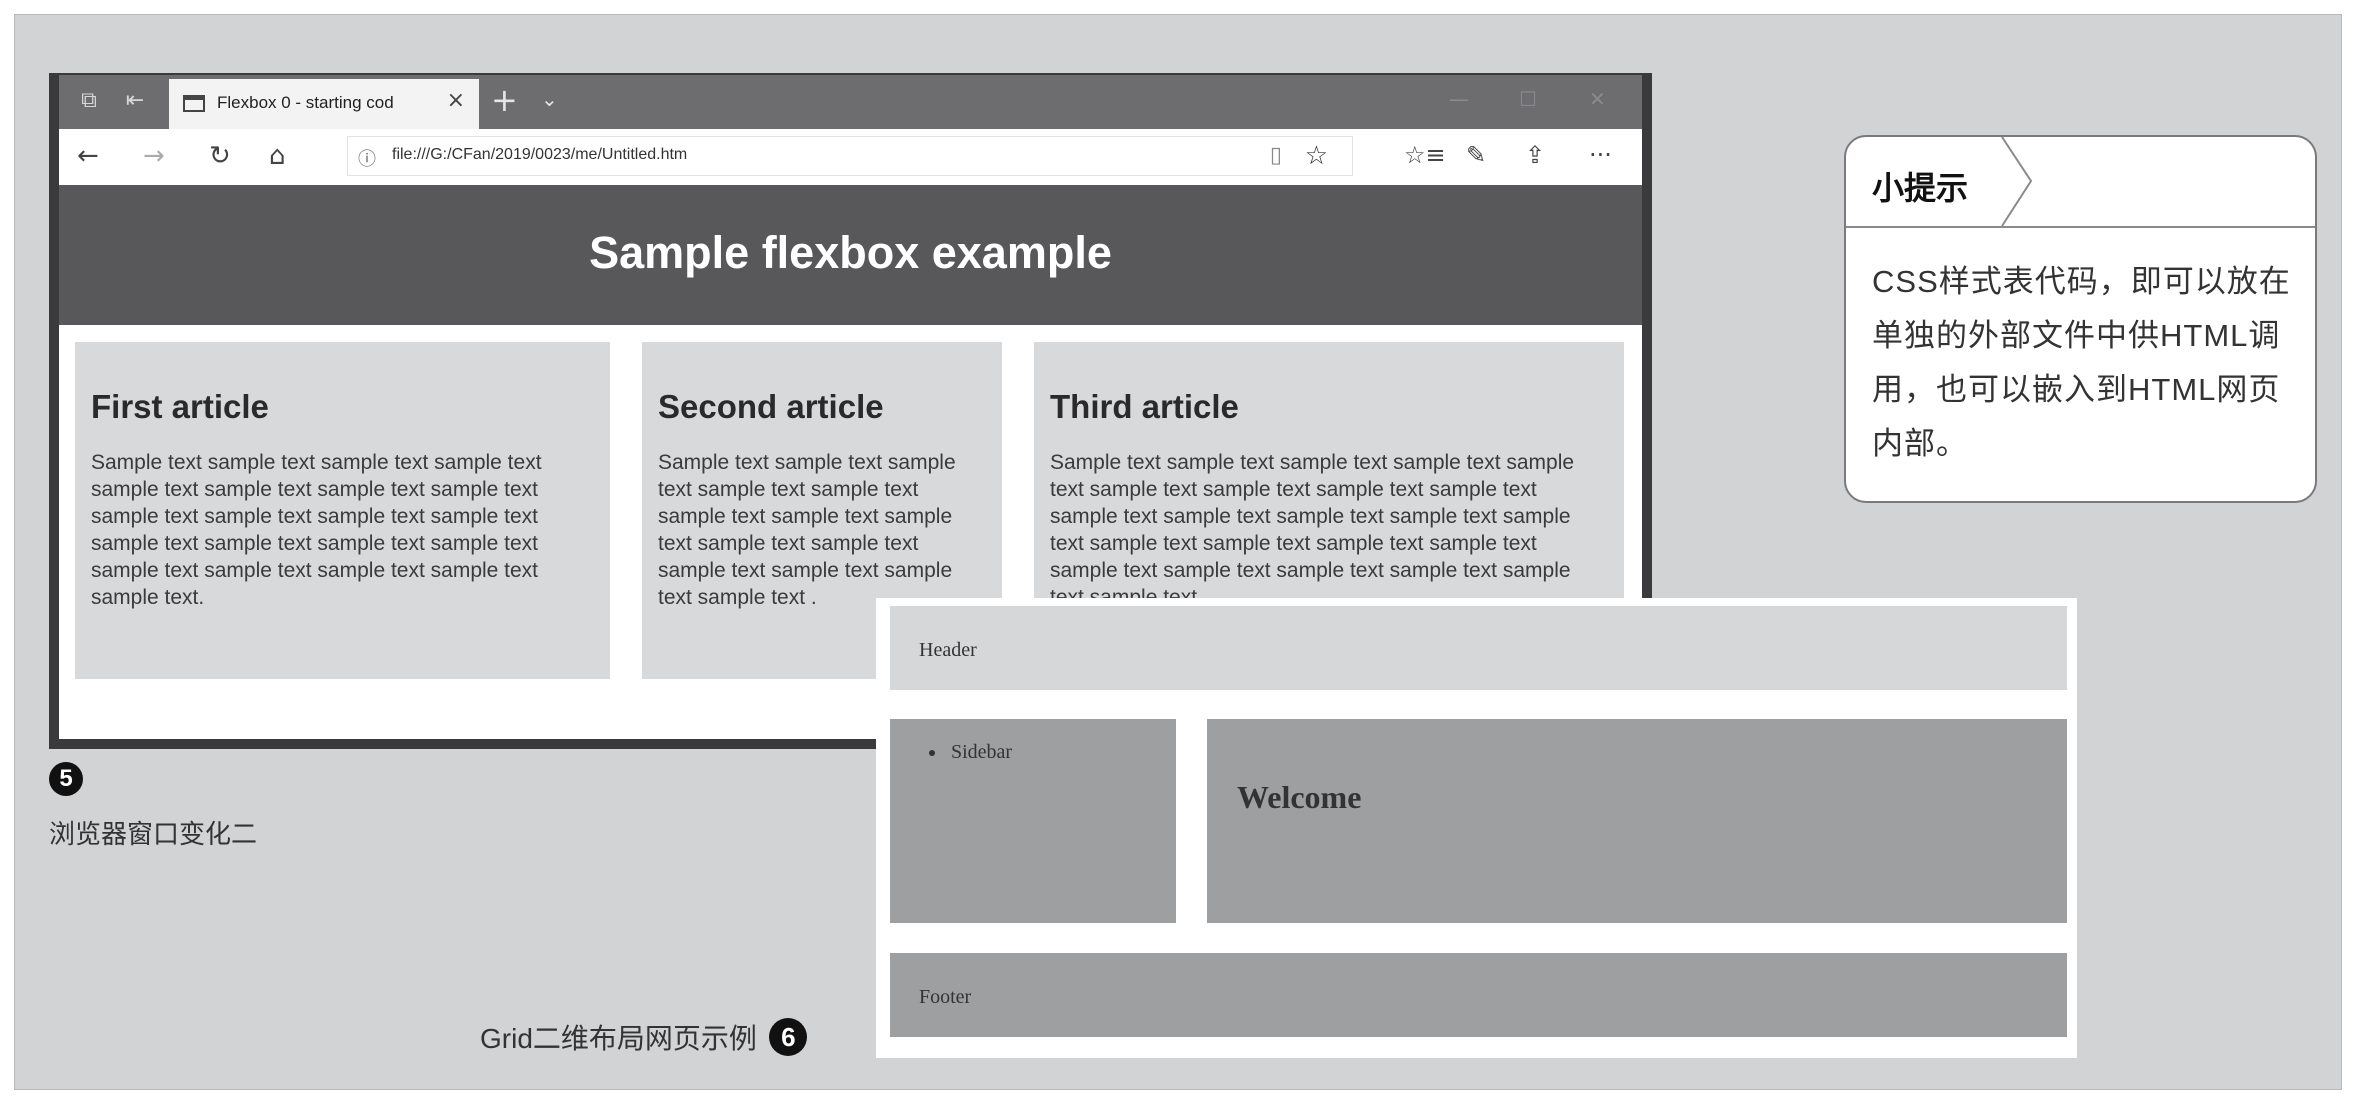 Image resolution: width=2354 pixels, height=1101 pixels. What do you see at coordinates (2017, 181) in the screenshot?
I see `tip-arrow-icon` at bounding box center [2017, 181].